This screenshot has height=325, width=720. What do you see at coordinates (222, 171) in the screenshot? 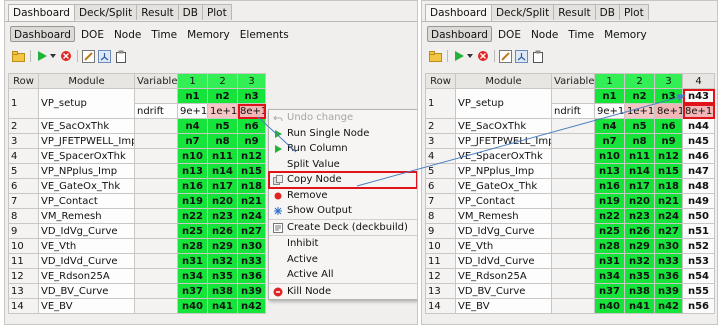
I see `node-cell: n14` at bounding box center [222, 171].